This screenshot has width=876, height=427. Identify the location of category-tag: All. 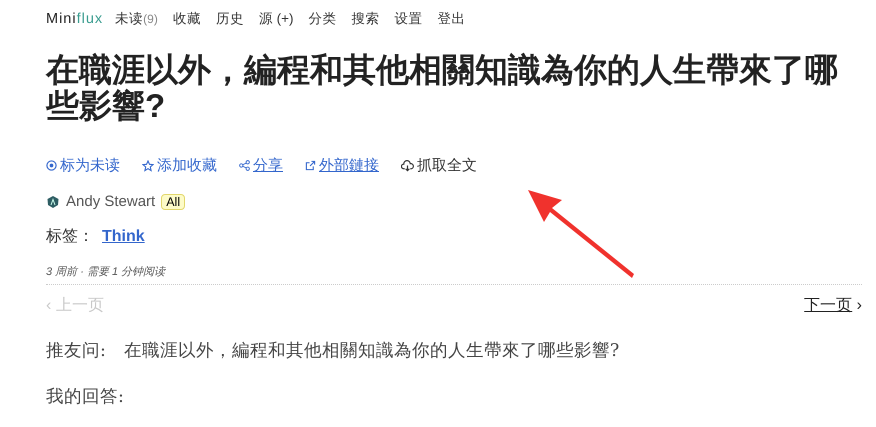
(173, 202).